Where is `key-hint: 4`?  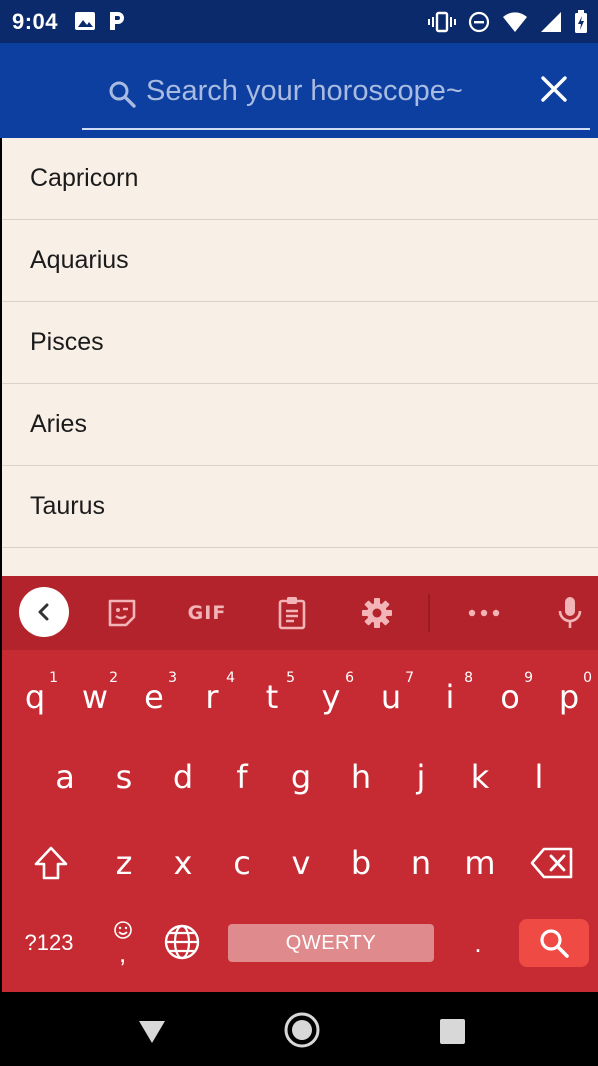 key-hint: 4 is located at coordinates (230, 678).